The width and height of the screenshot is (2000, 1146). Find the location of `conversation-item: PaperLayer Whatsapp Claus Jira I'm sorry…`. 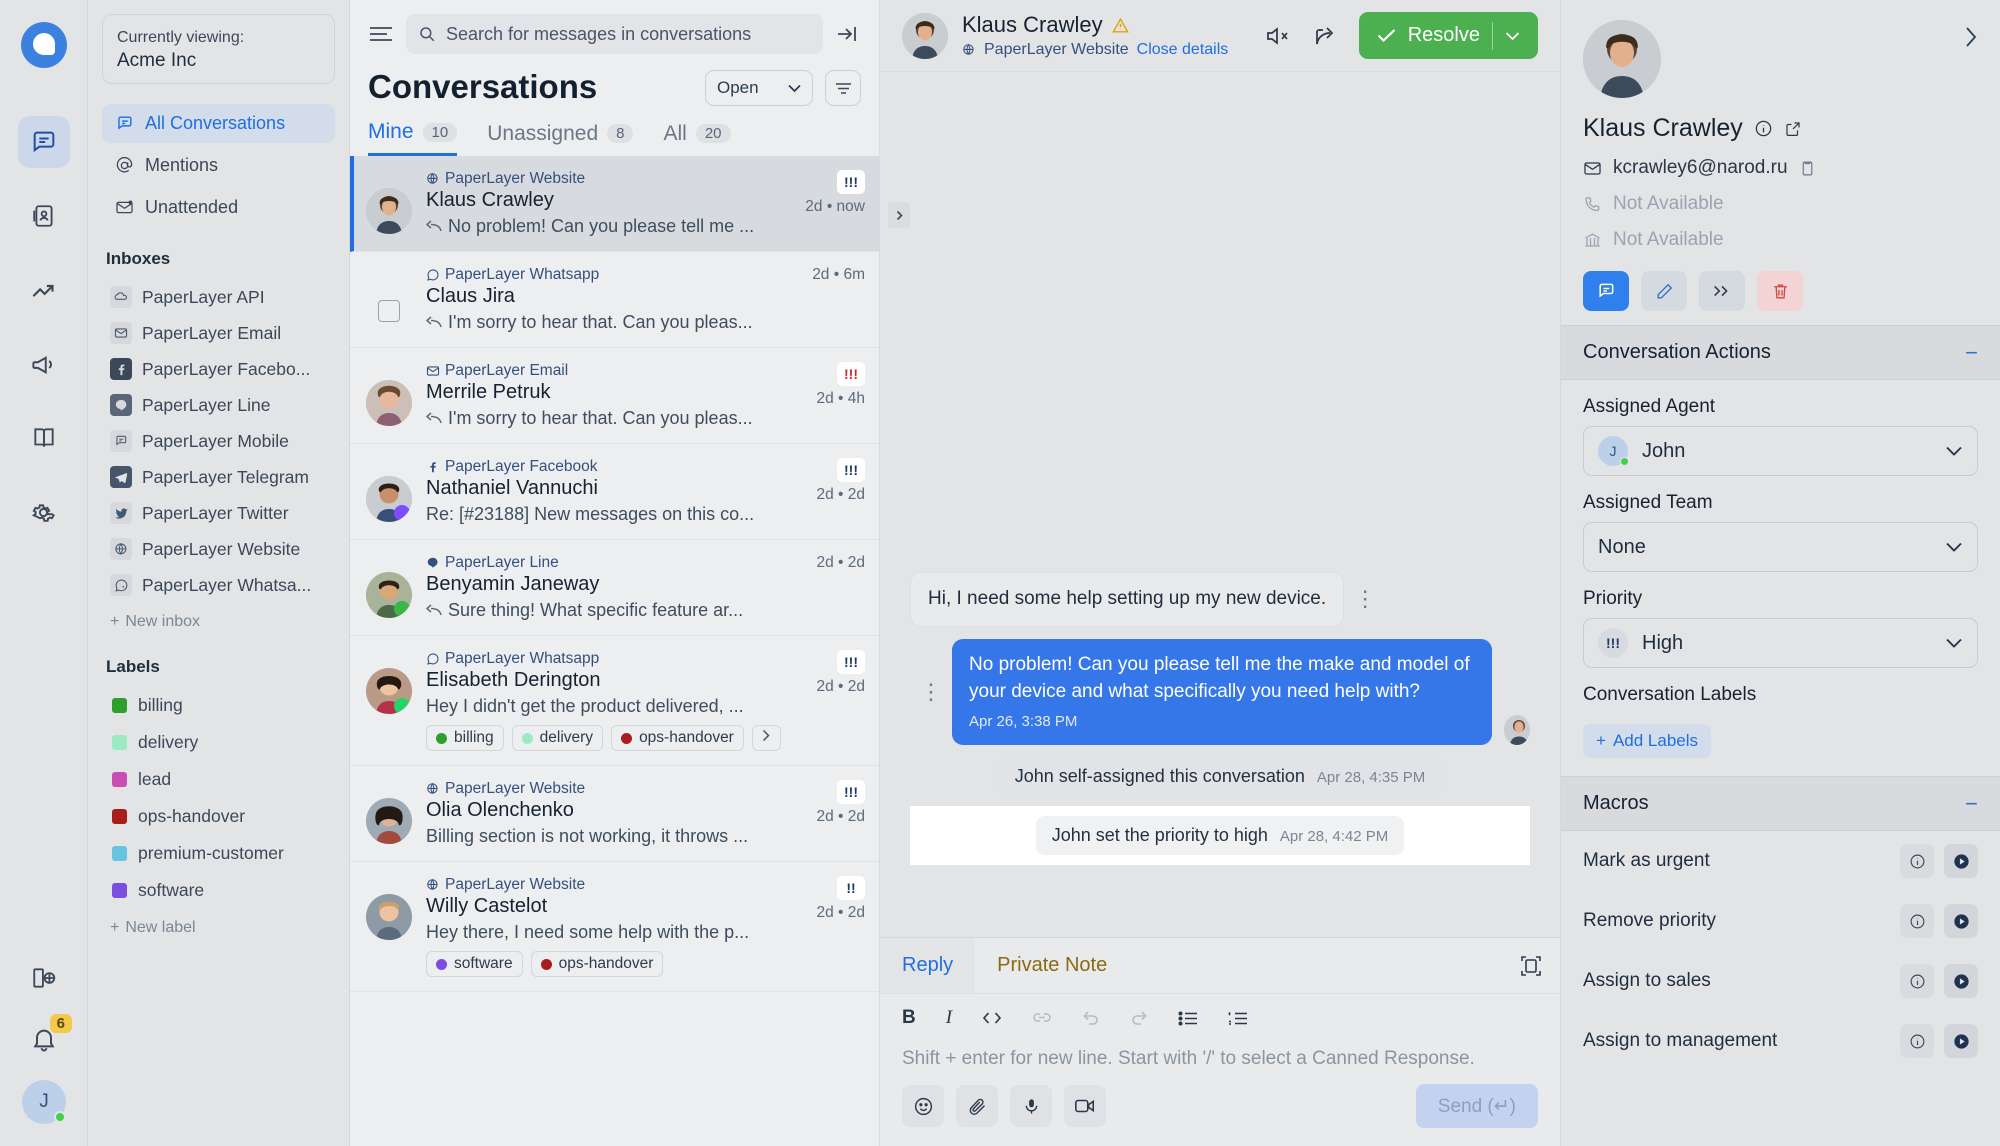

conversation-item: PaperLayer Whatsapp Claus Jira I'm sorry… is located at coordinates (614, 300).